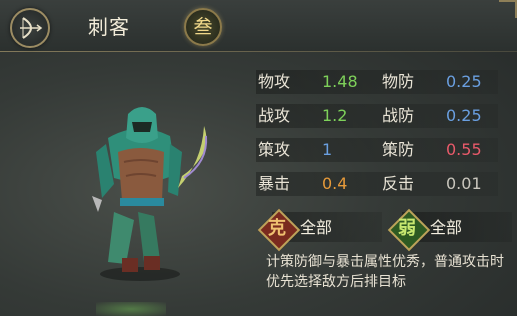  Describe the element at coordinates (398, 183) in the screenshot. I see `stat-label: 反击` at that location.